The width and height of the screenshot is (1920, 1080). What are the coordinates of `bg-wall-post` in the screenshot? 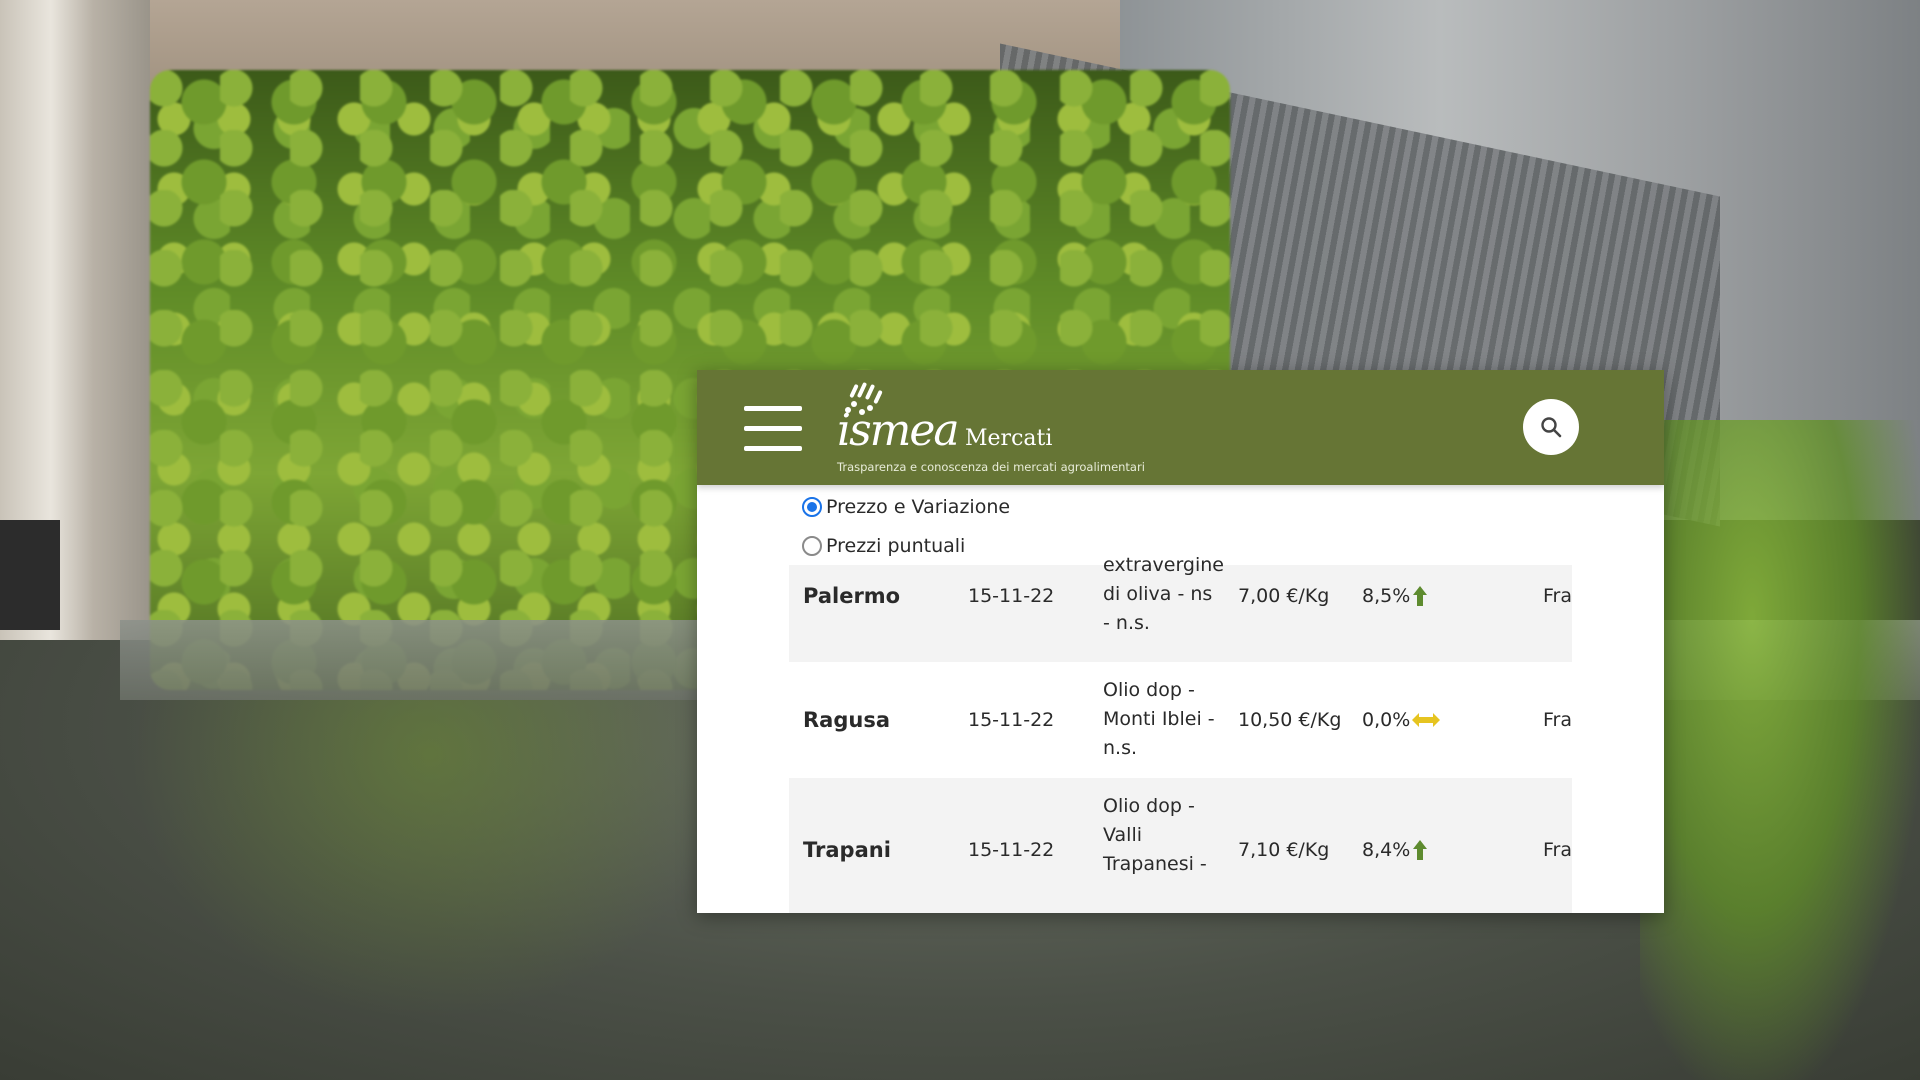 It's located at (30, 575).